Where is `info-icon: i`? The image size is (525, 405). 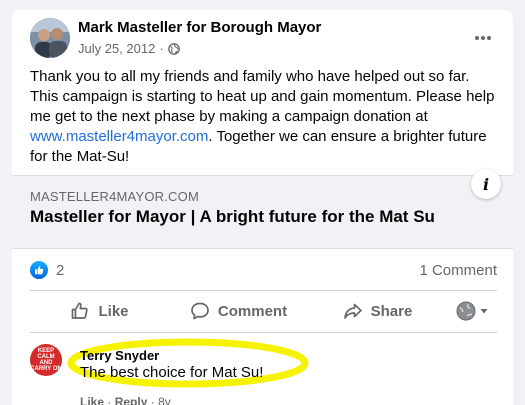 info-icon: i is located at coordinates (486, 184).